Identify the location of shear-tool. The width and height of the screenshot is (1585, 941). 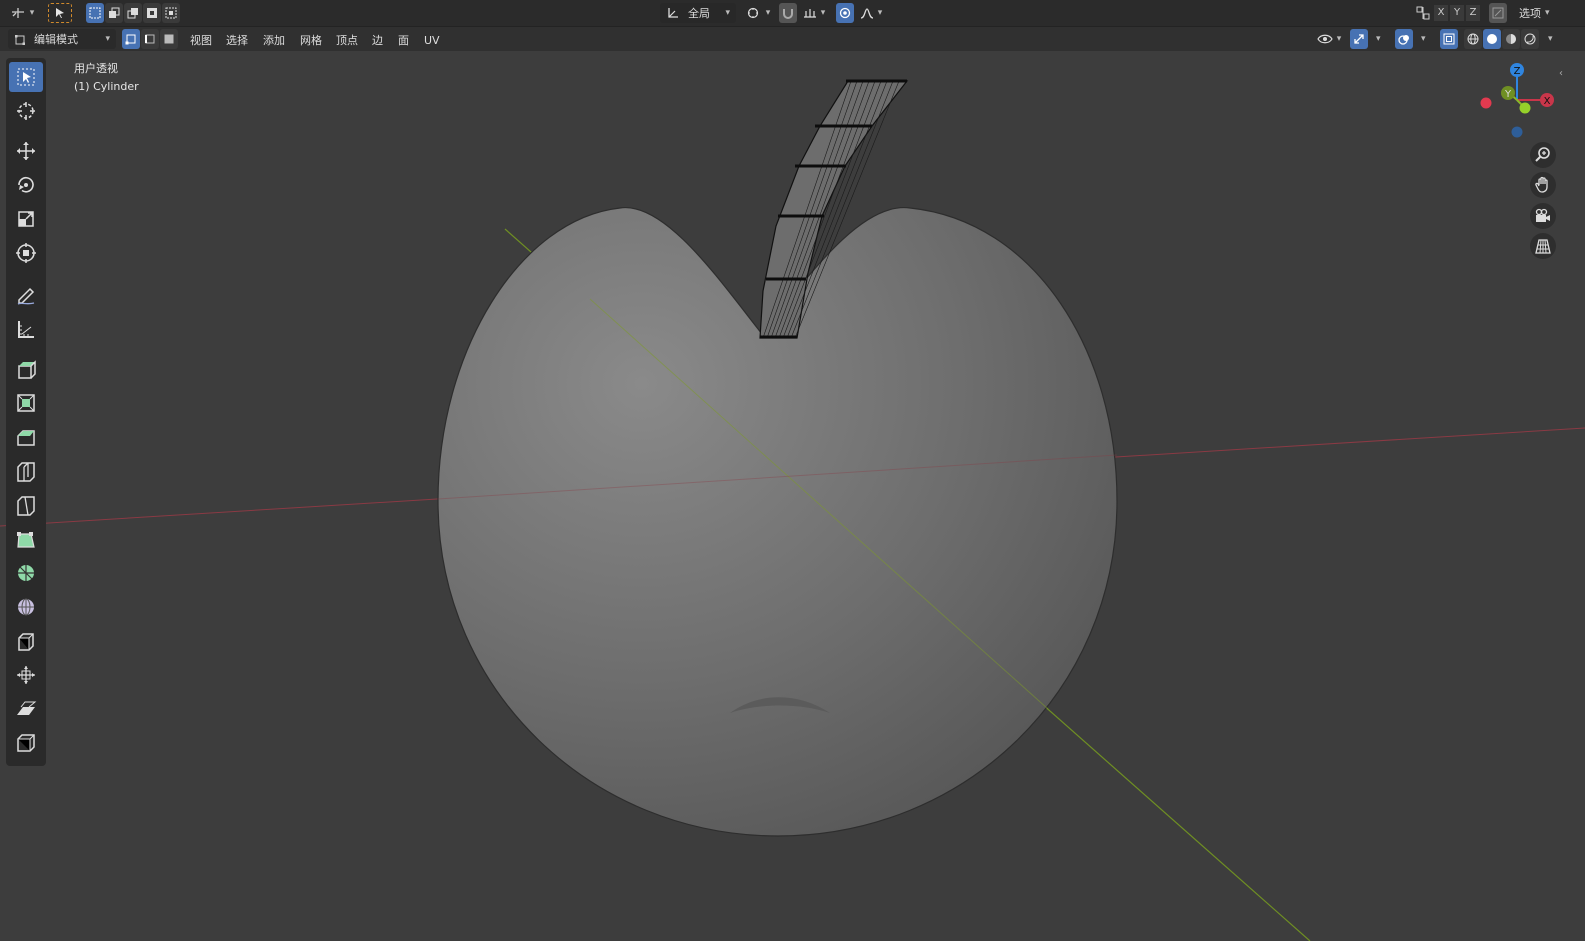
(26, 709).